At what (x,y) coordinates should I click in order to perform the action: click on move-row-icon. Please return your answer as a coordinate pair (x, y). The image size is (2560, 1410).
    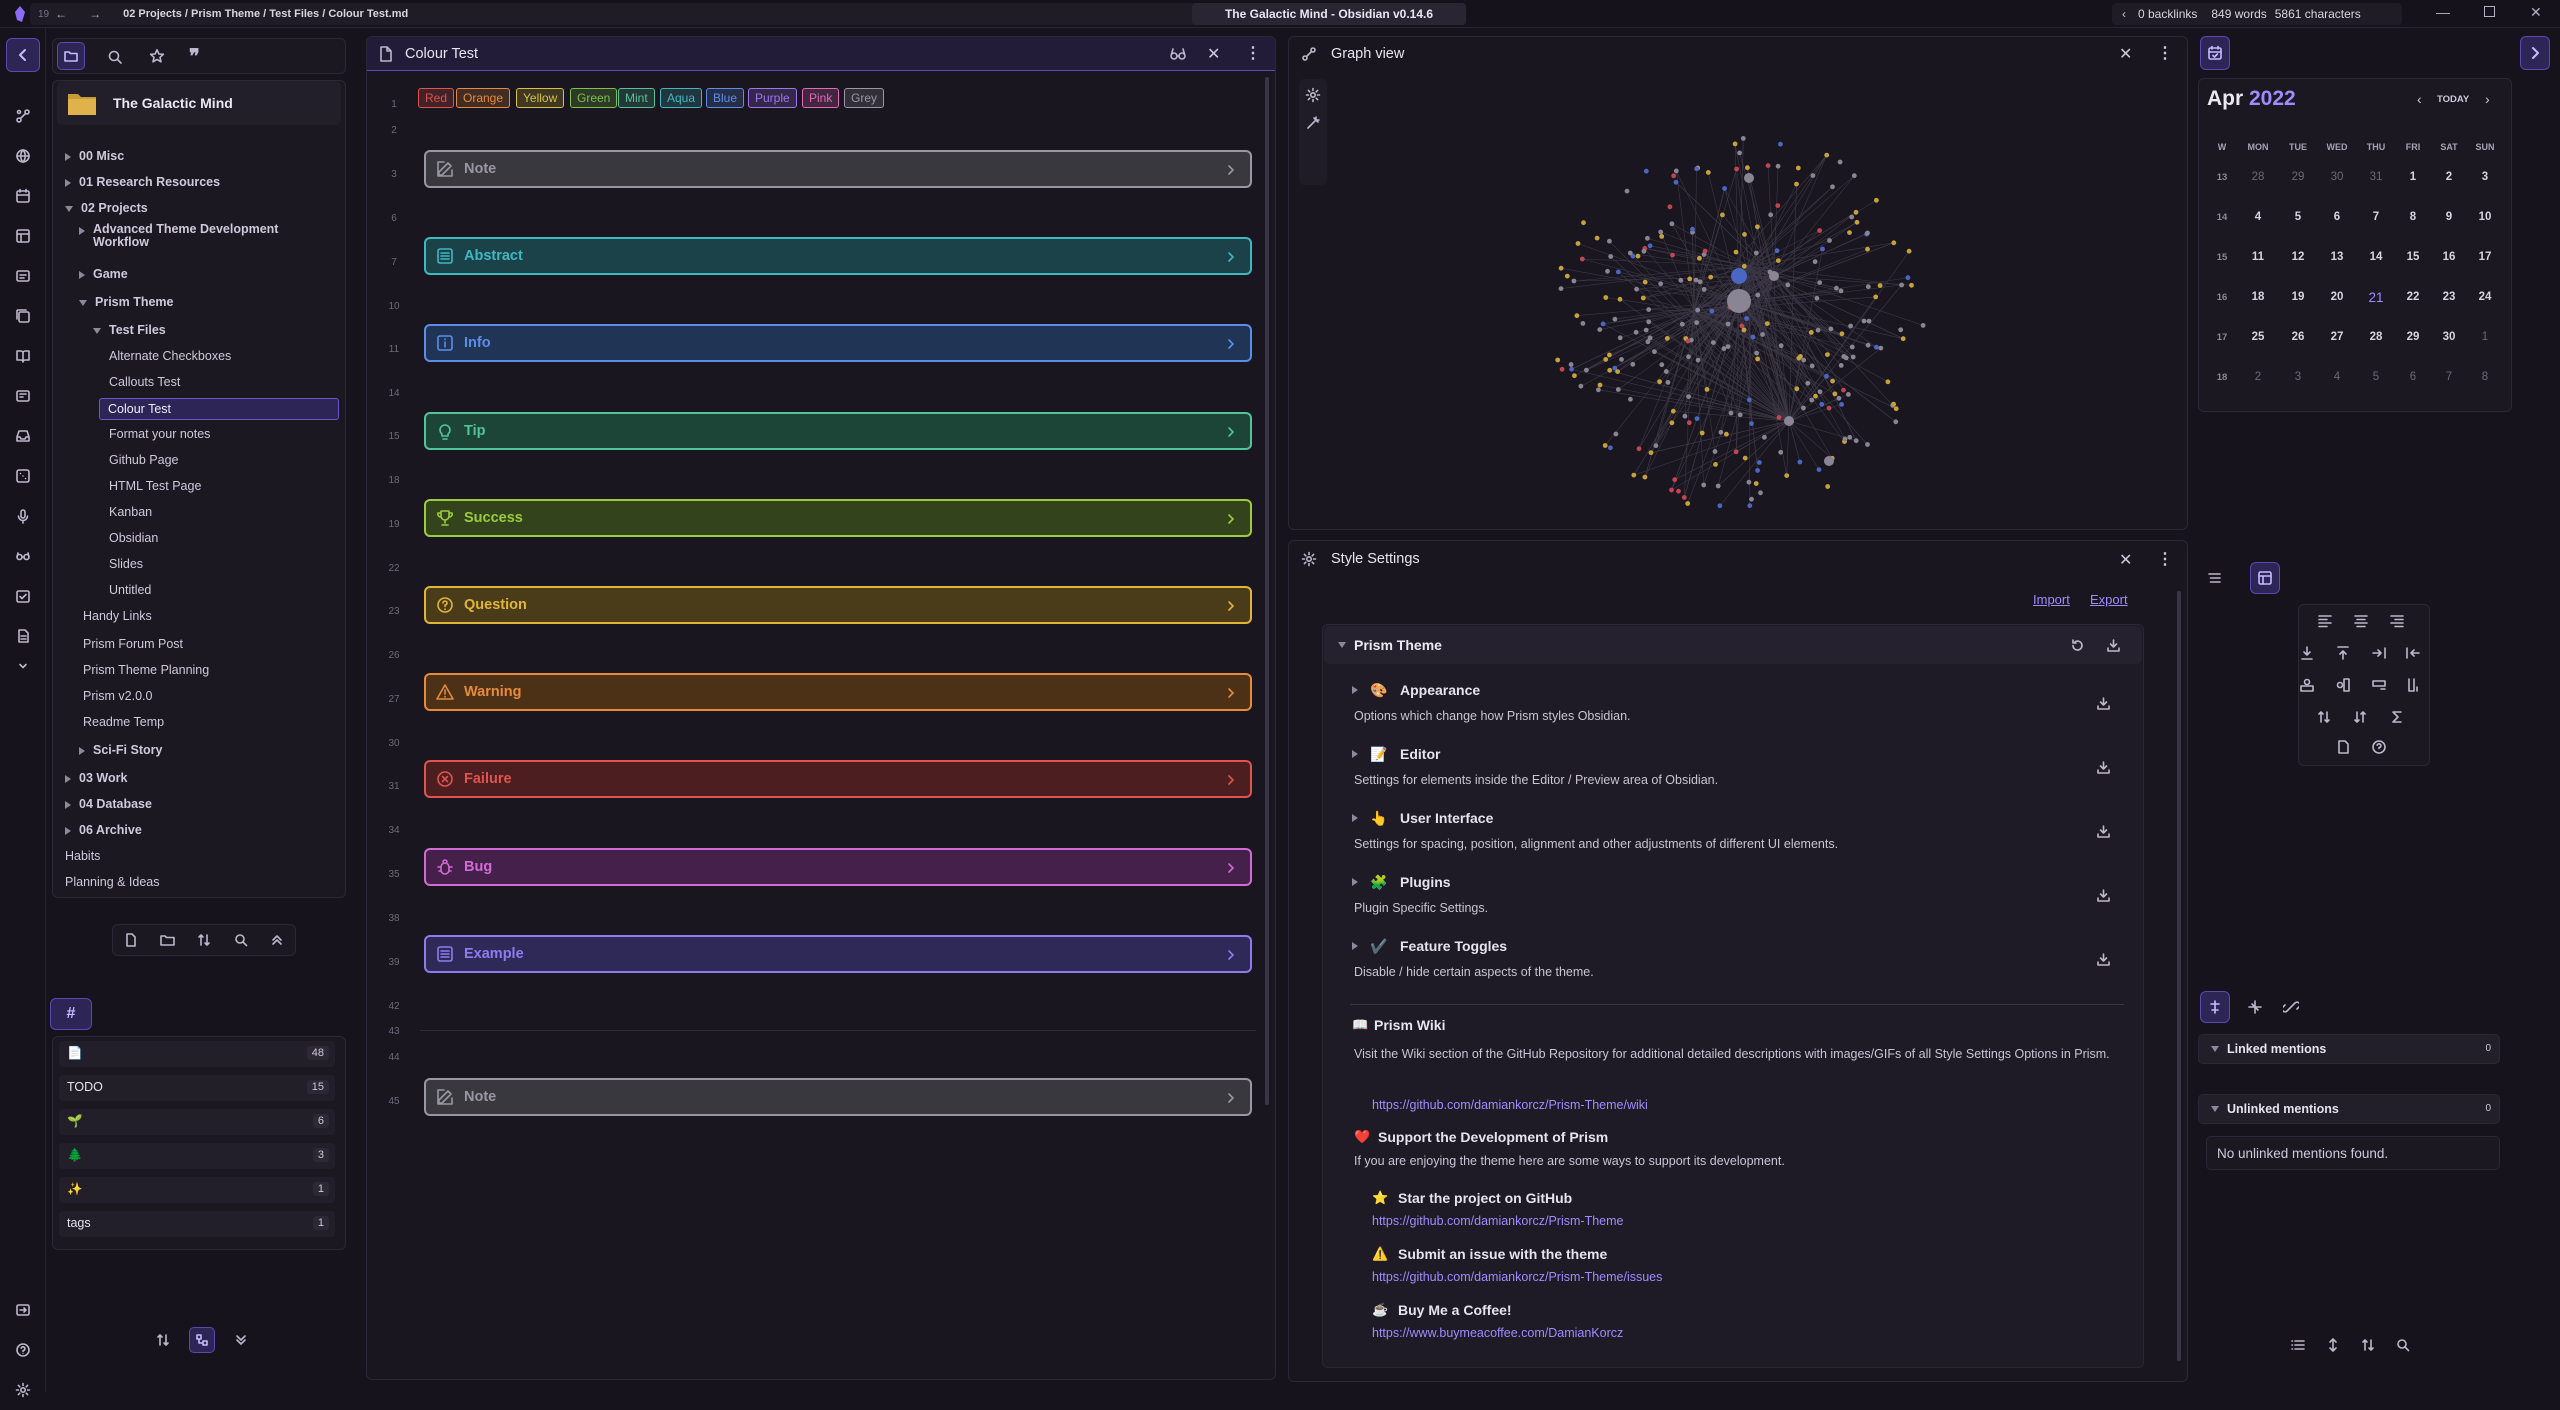
    Looking at the image, I should click on (2381, 687).